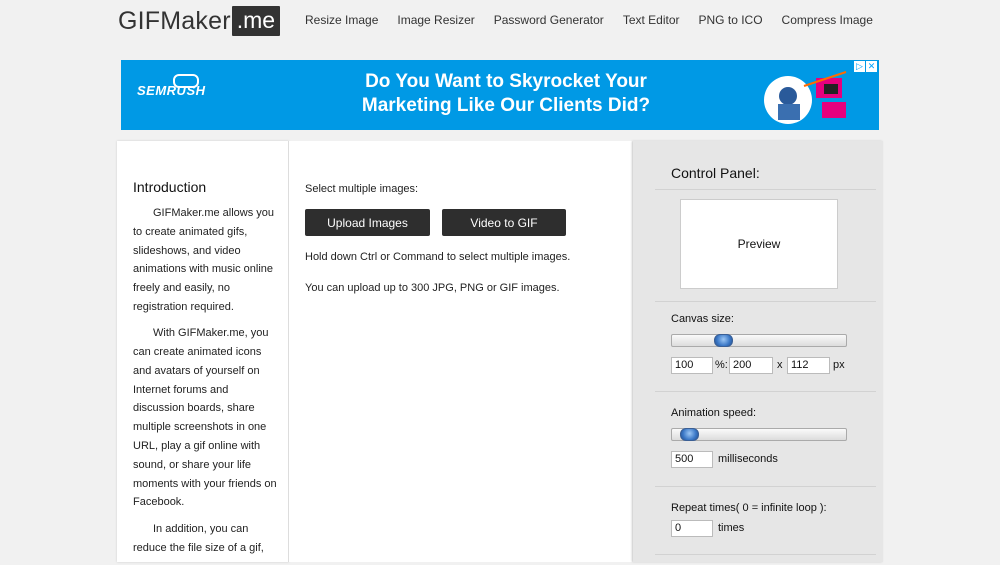 The width and height of the screenshot is (1000, 565). I want to click on ad-close-icon: ✕, so click(871, 66).